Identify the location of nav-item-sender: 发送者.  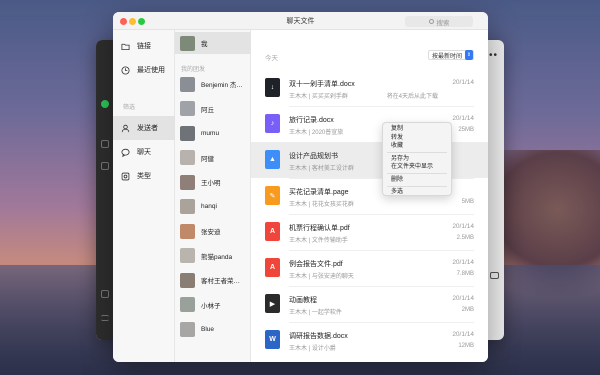
(144, 128).